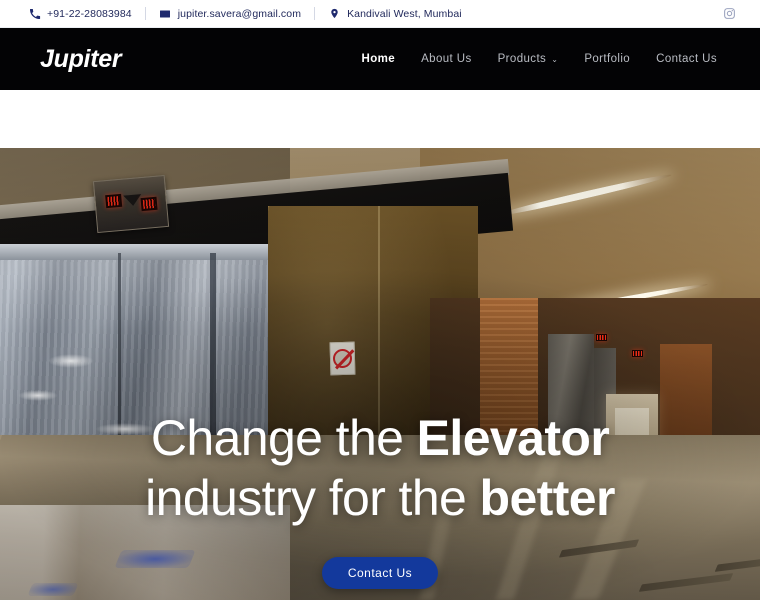 This screenshot has width=760, height=600. Describe the element at coordinates (239, 13) in the screenshot. I see `email-address: jupiter.savera@gmail.com` at that location.